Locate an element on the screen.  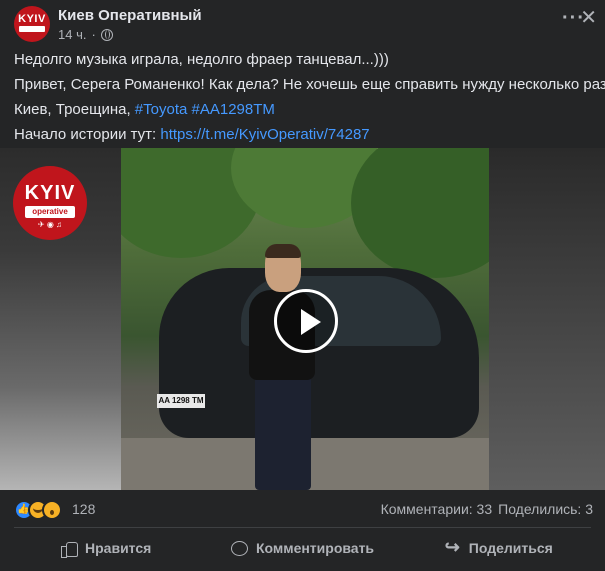
comment-button: Комментировать is located at coordinates (302, 548).